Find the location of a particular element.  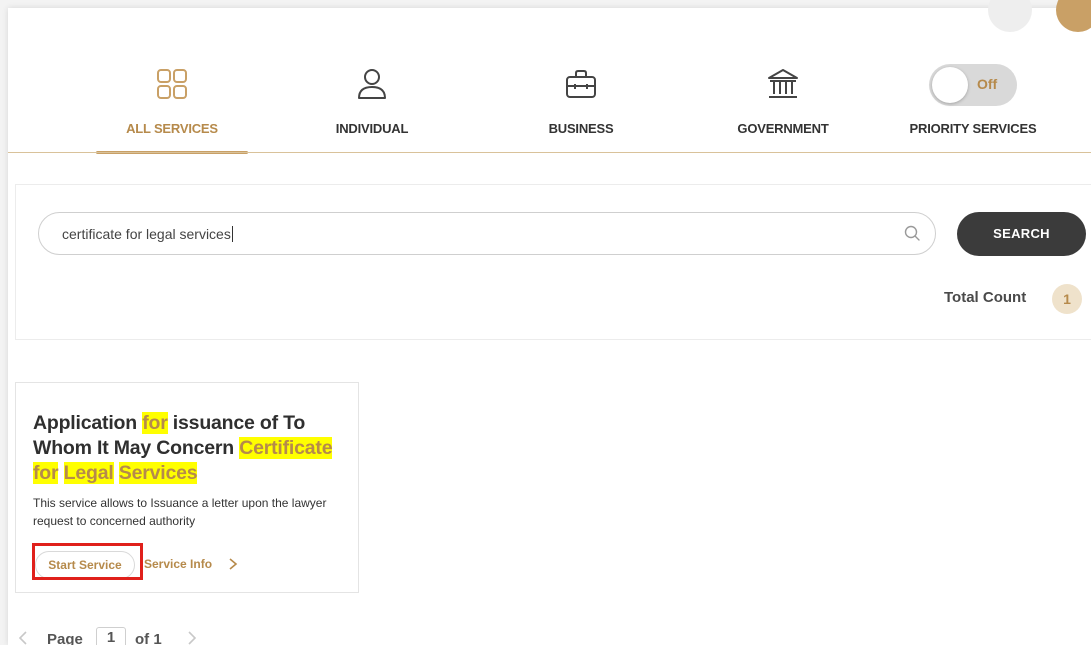

top-user-button is located at coordinates (1073, 16).